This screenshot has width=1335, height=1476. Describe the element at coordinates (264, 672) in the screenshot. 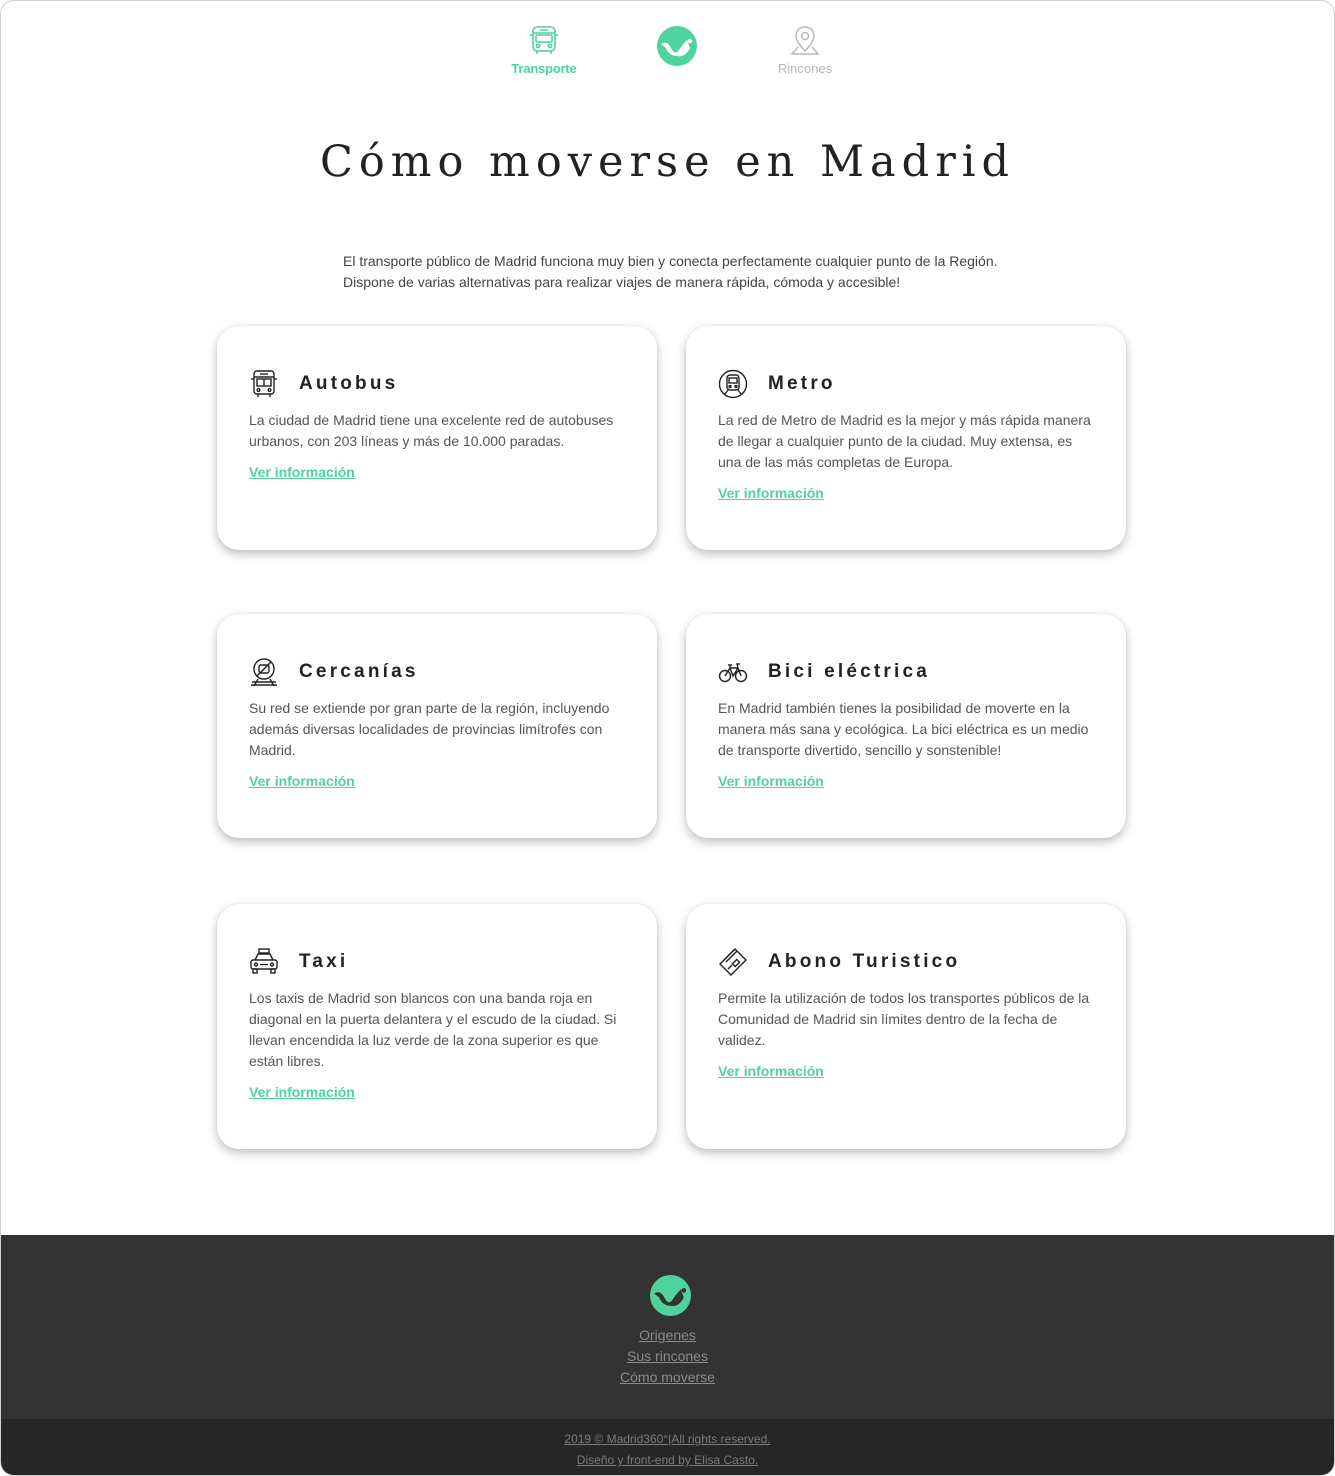

I see `train-icon` at that location.